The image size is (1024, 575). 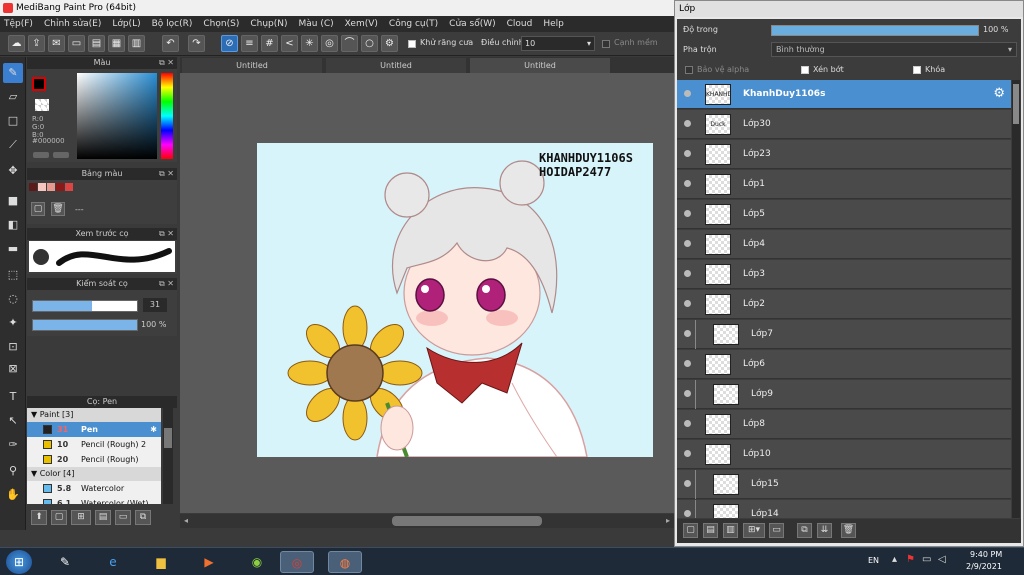 What do you see at coordinates (427, 521) in the screenshot?
I see `canvas-horizontal-scrollbar: ◂ ▸` at bounding box center [427, 521].